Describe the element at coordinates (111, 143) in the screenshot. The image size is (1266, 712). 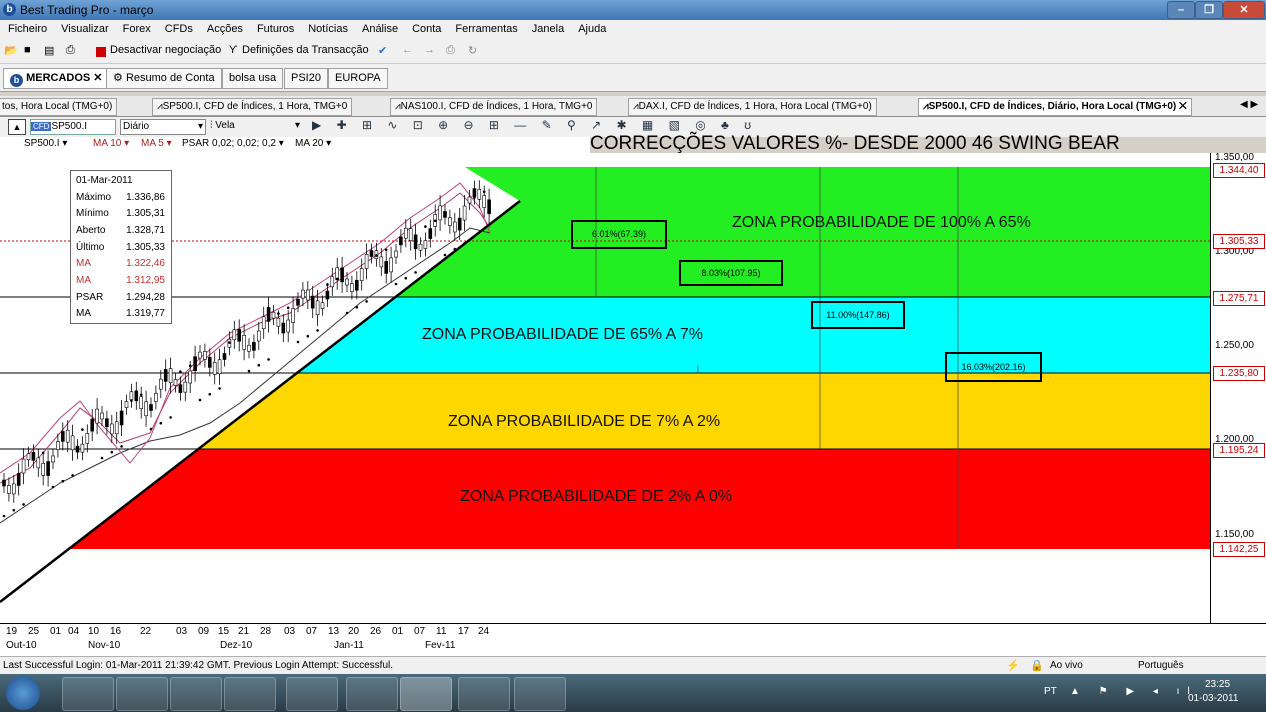
I see `indicator-ma10: MA 10 ▾` at that location.